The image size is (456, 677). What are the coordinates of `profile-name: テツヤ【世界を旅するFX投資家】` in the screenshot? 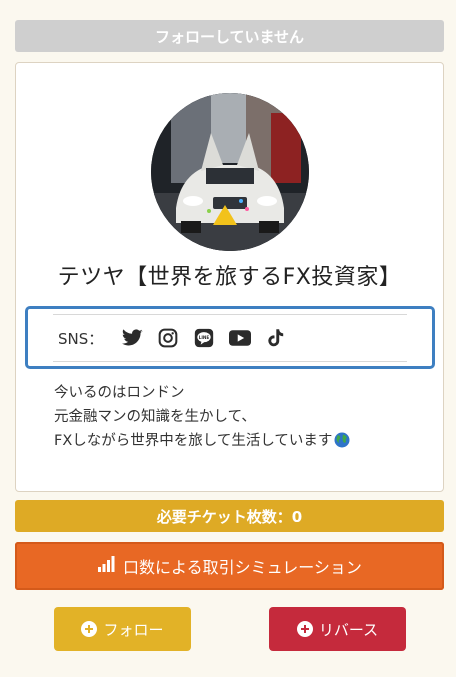 It's located at (229, 277).